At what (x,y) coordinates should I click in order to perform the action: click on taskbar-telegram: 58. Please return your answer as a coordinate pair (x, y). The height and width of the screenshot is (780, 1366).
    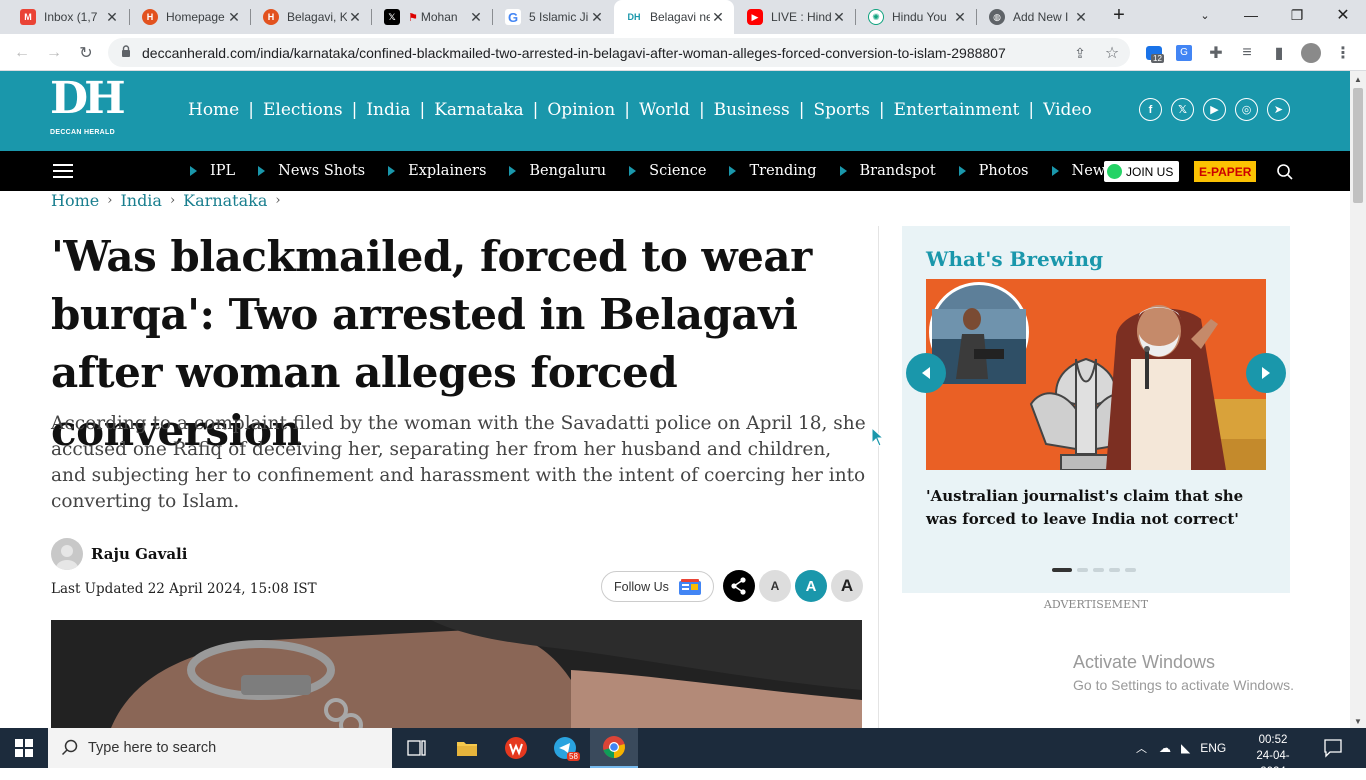
    Looking at the image, I should click on (565, 748).